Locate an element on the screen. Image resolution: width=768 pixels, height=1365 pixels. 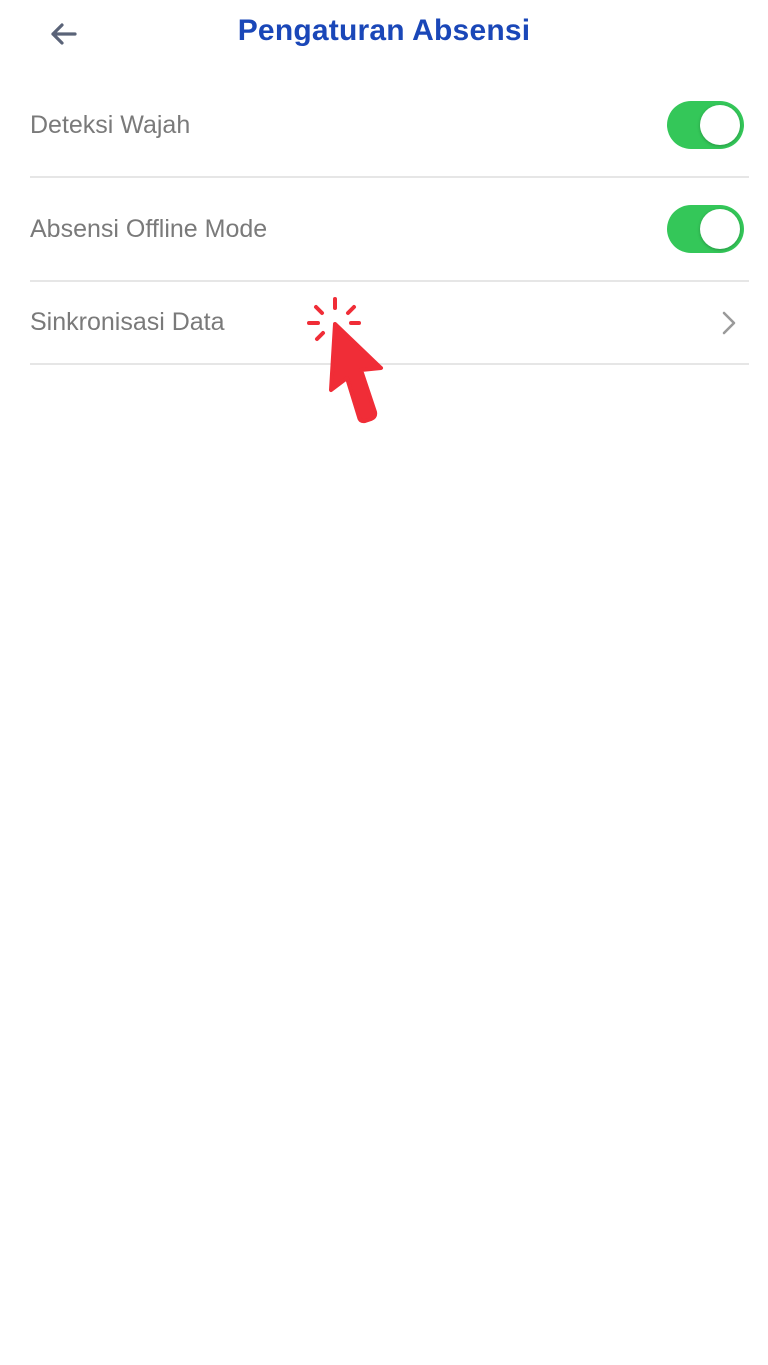
chevron-right-icon is located at coordinates (729, 323).